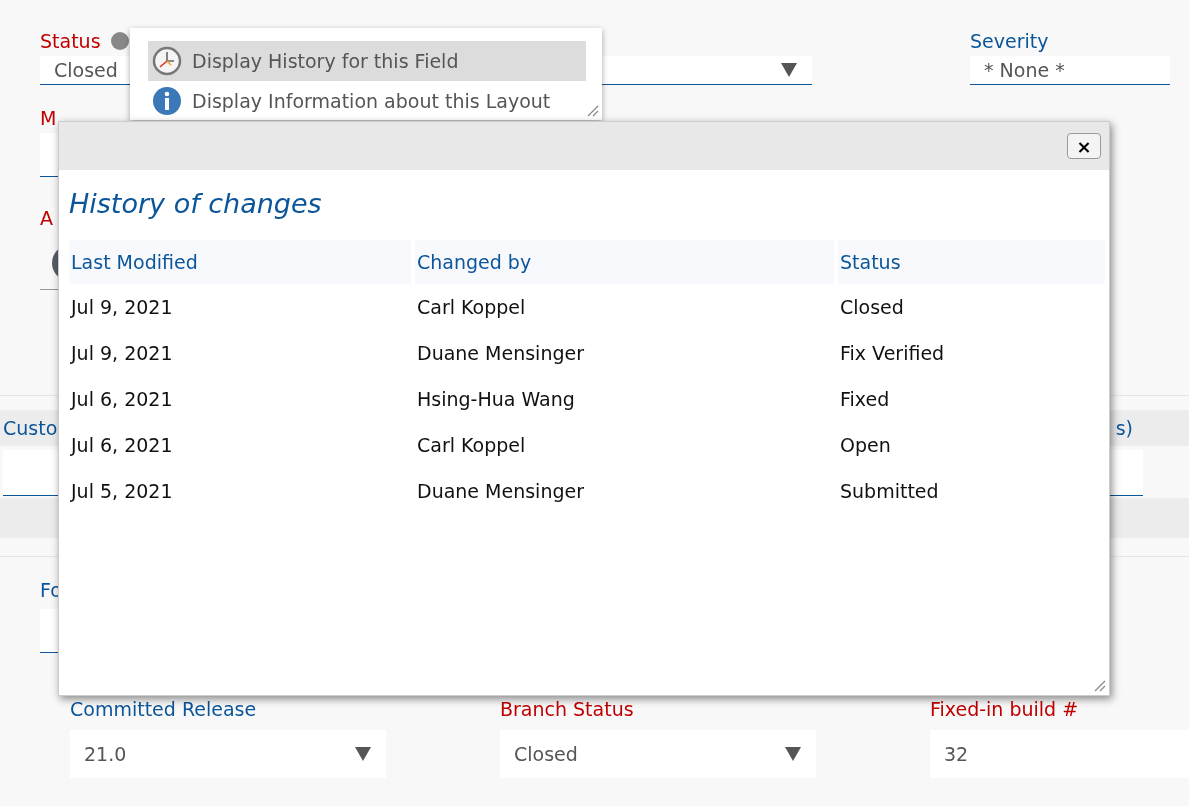  I want to click on severity-field: * None *, so click(1070, 70).